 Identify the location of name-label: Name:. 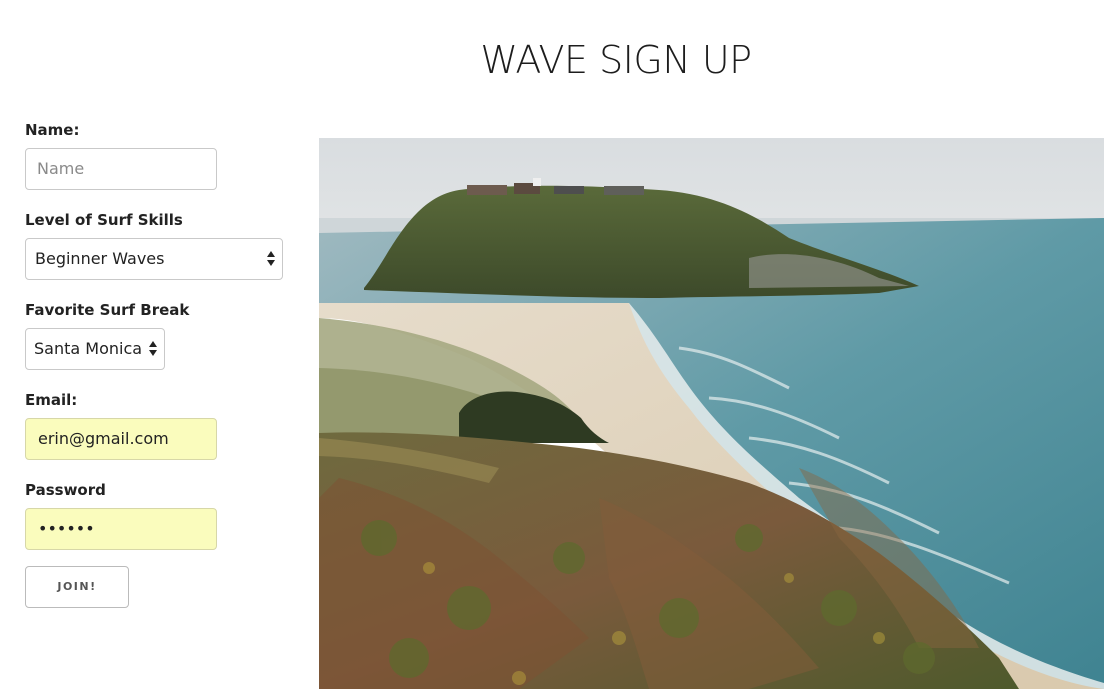
(52, 130).